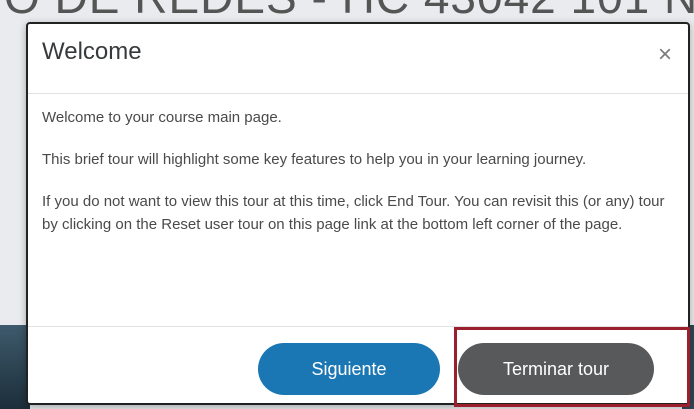 This screenshot has width=694, height=409. I want to click on next-button: Siguiente, so click(349, 369).